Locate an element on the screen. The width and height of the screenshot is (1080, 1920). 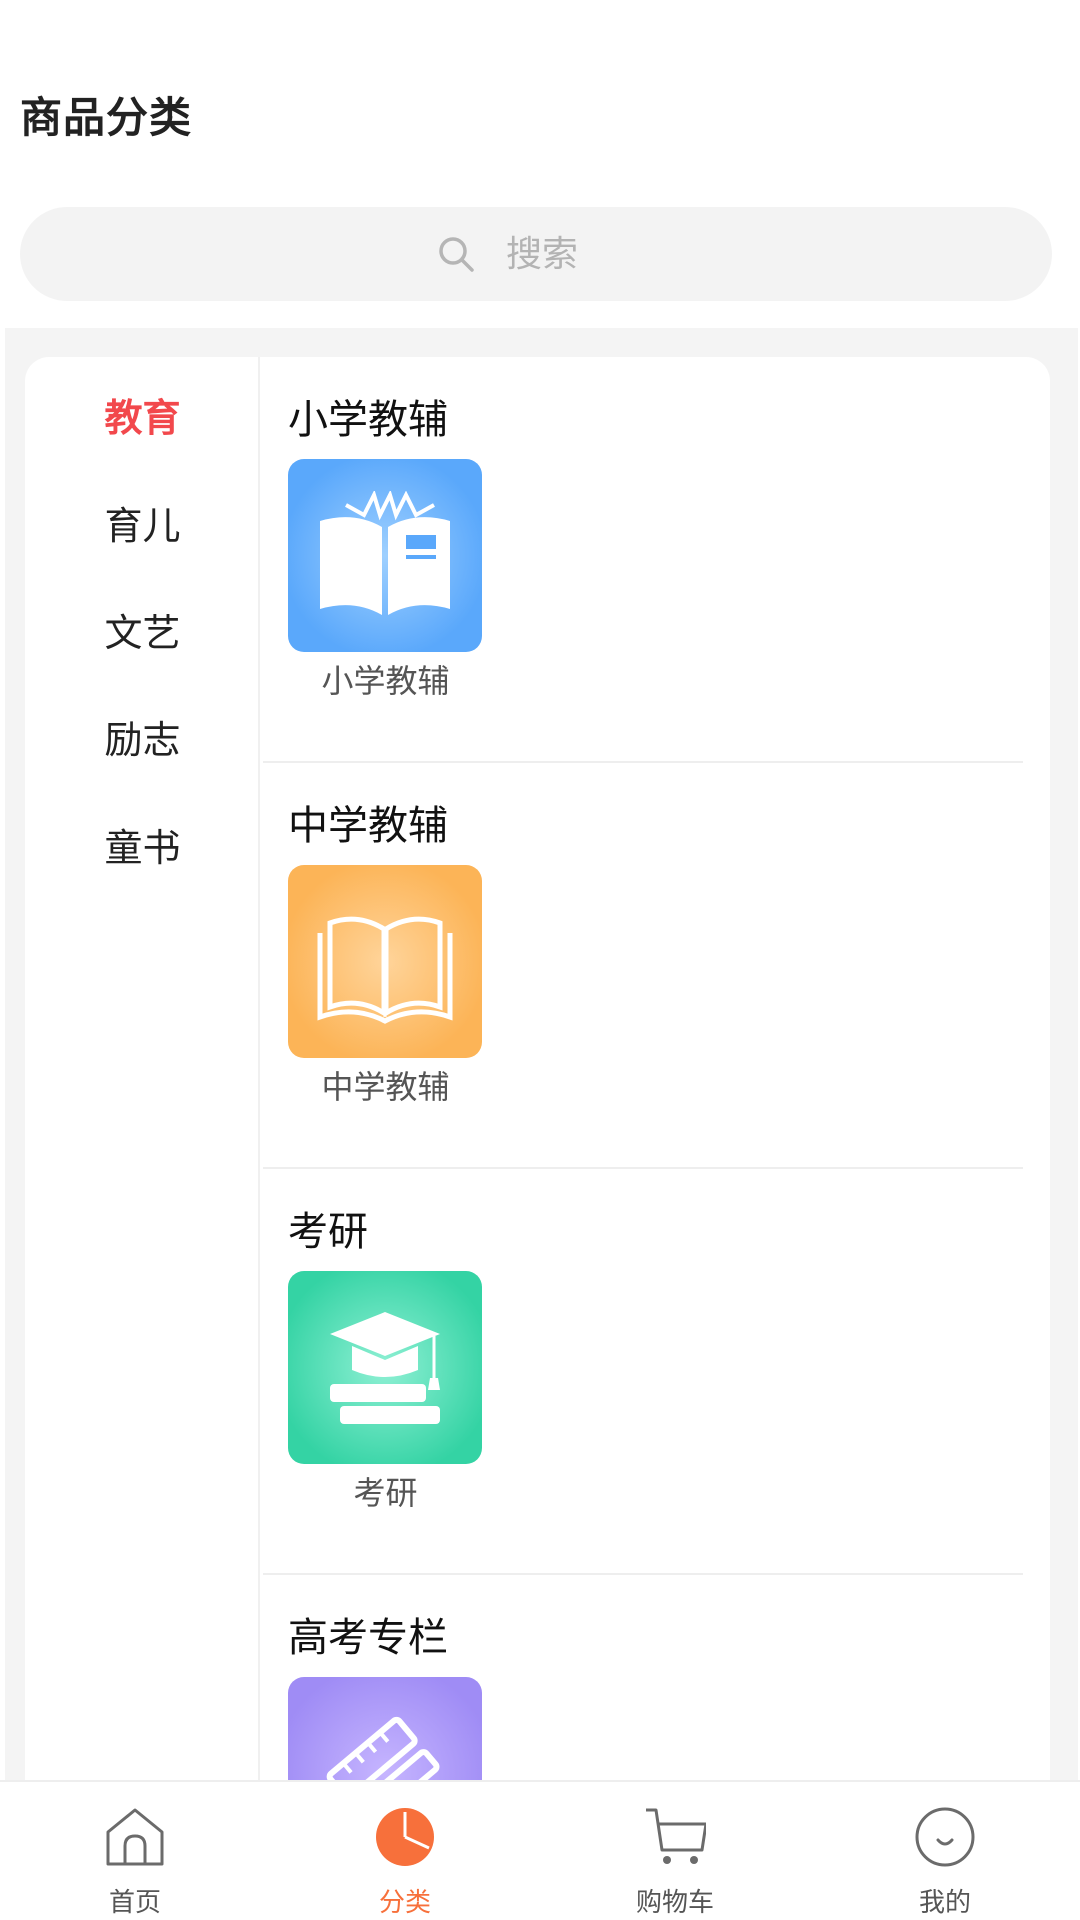
tab-home: 首页 is located at coordinates (135, 1851).